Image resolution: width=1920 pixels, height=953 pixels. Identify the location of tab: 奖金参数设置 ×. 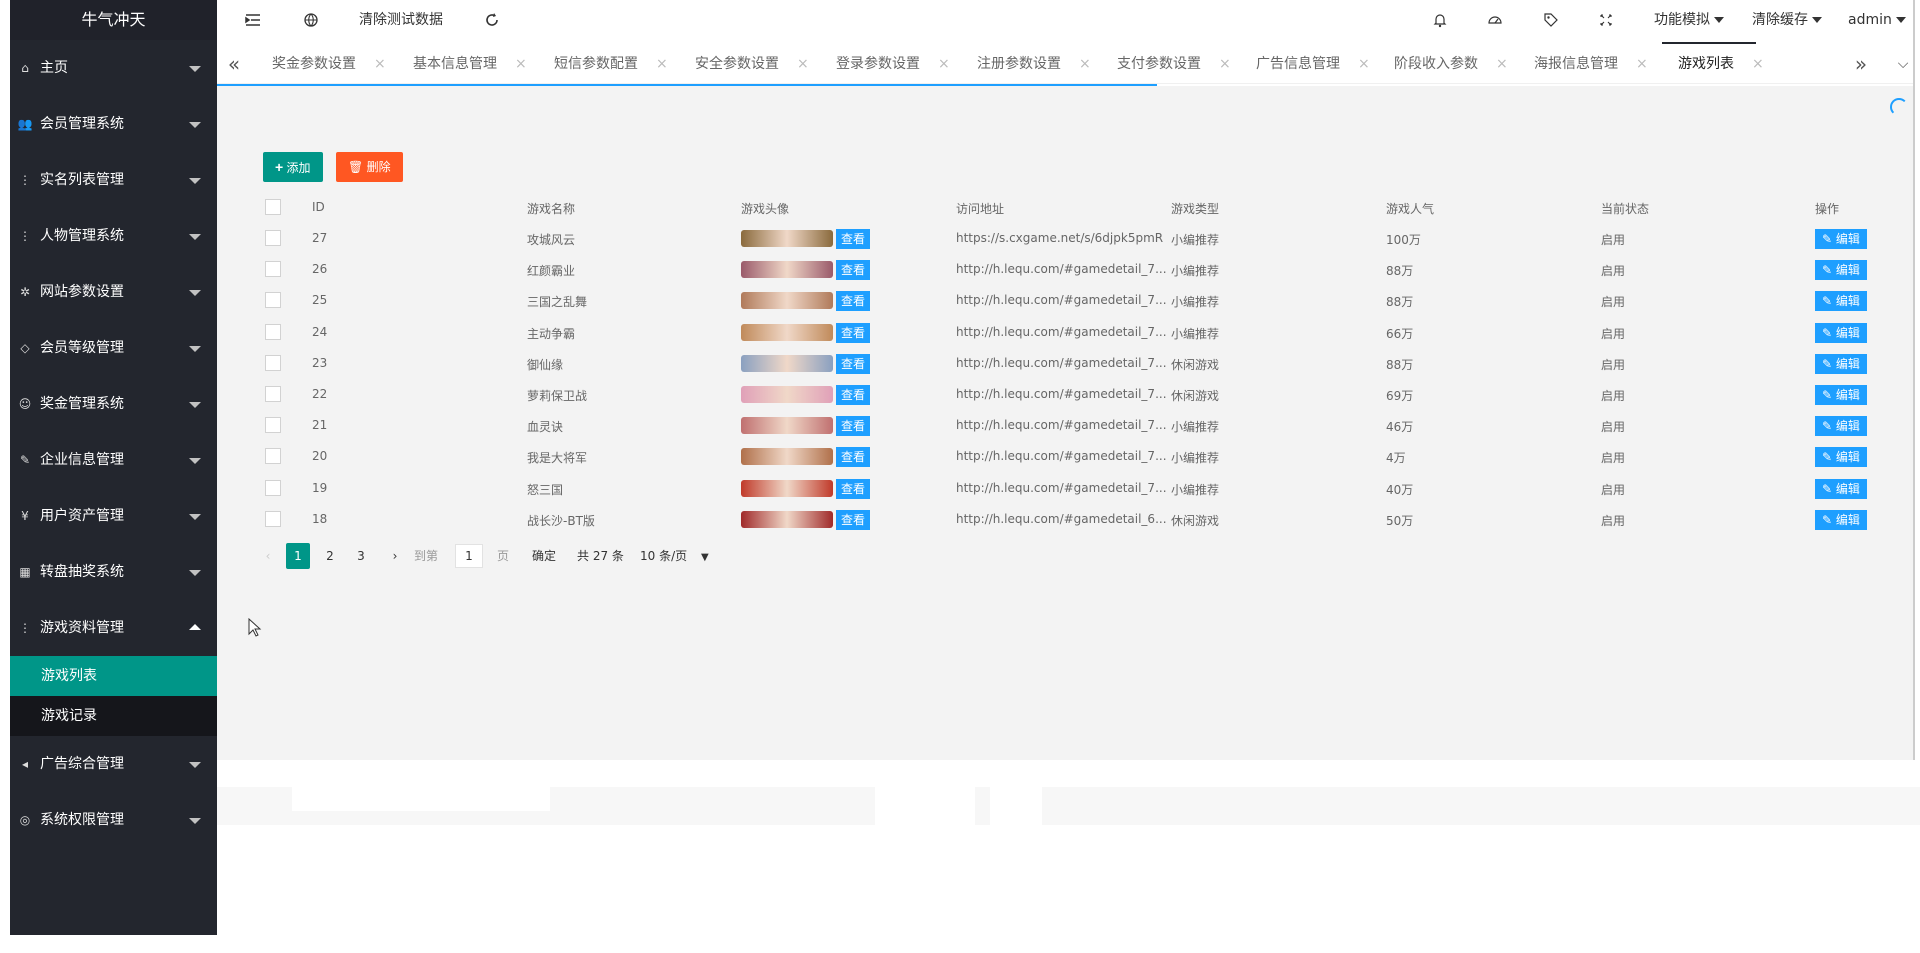
(329, 64).